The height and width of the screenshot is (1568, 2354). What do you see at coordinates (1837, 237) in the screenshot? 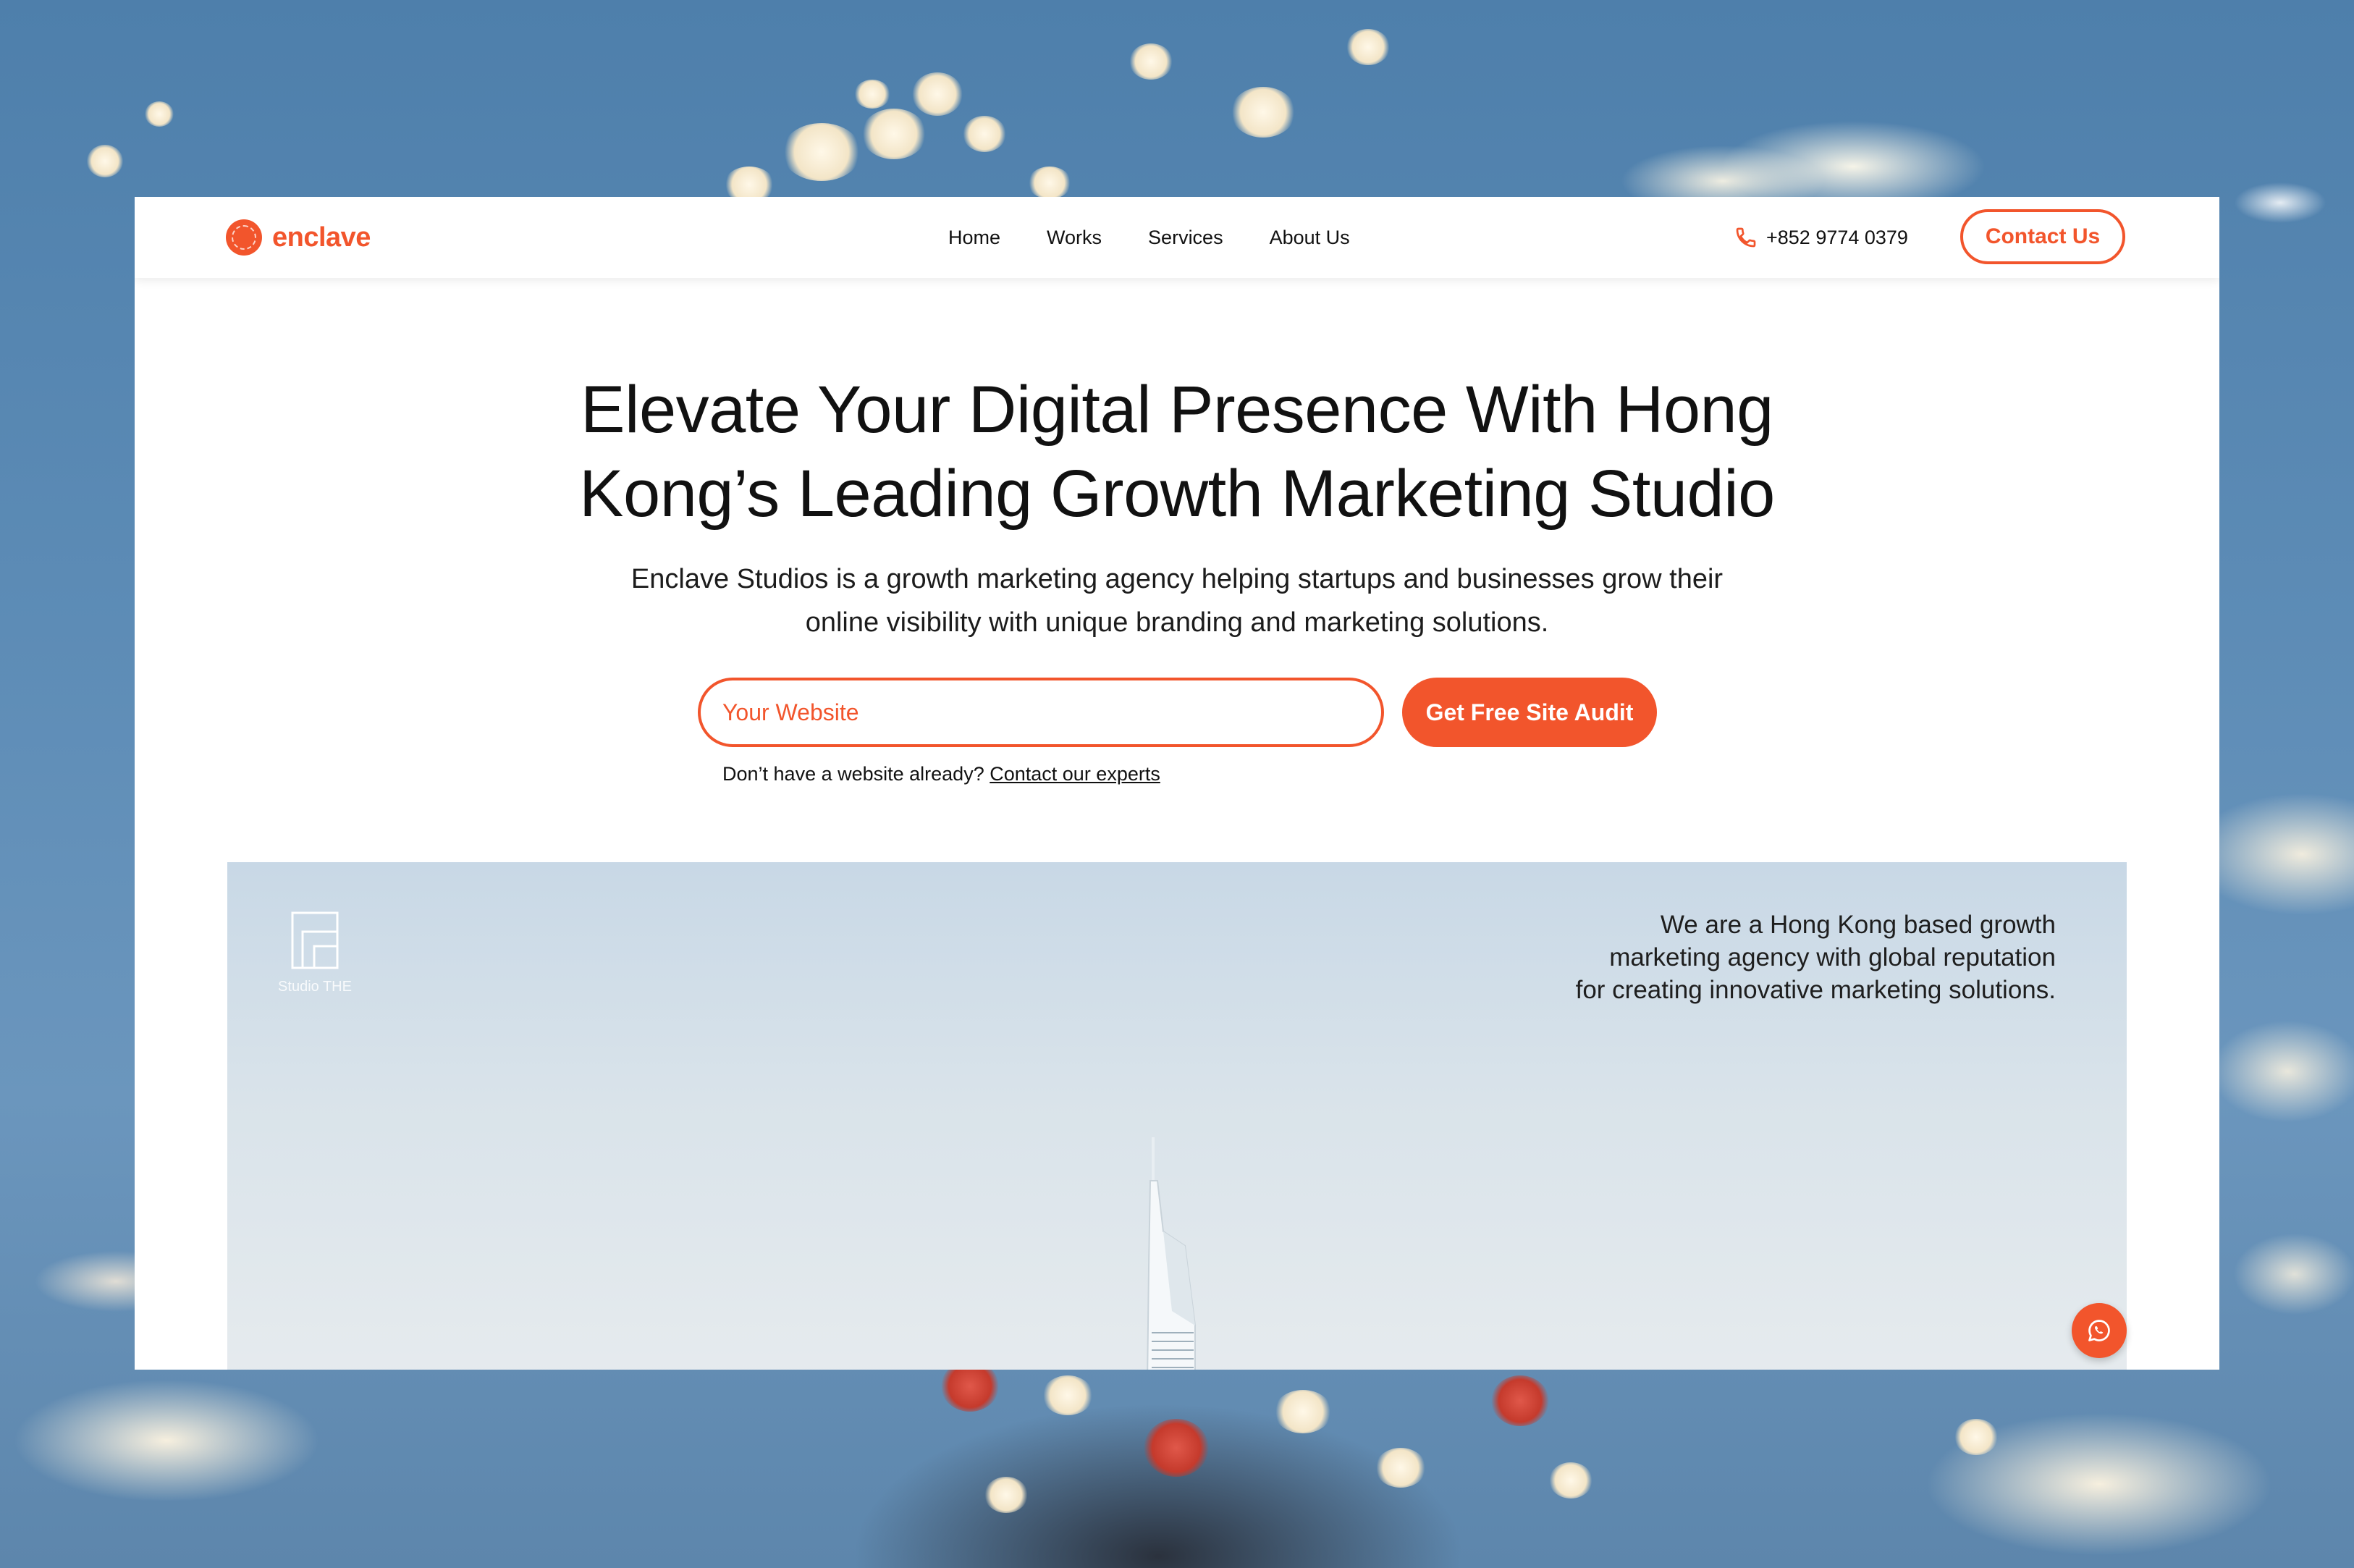
I see `phone-number: +852 9774 0379` at bounding box center [1837, 237].